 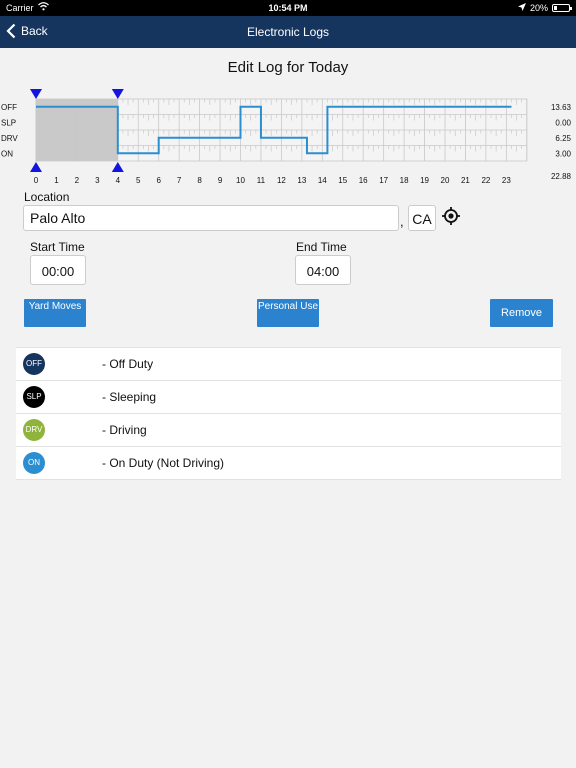 What do you see at coordinates (288, 67) in the screenshot?
I see `page-title: Edit Log for Today` at bounding box center [288, 67].